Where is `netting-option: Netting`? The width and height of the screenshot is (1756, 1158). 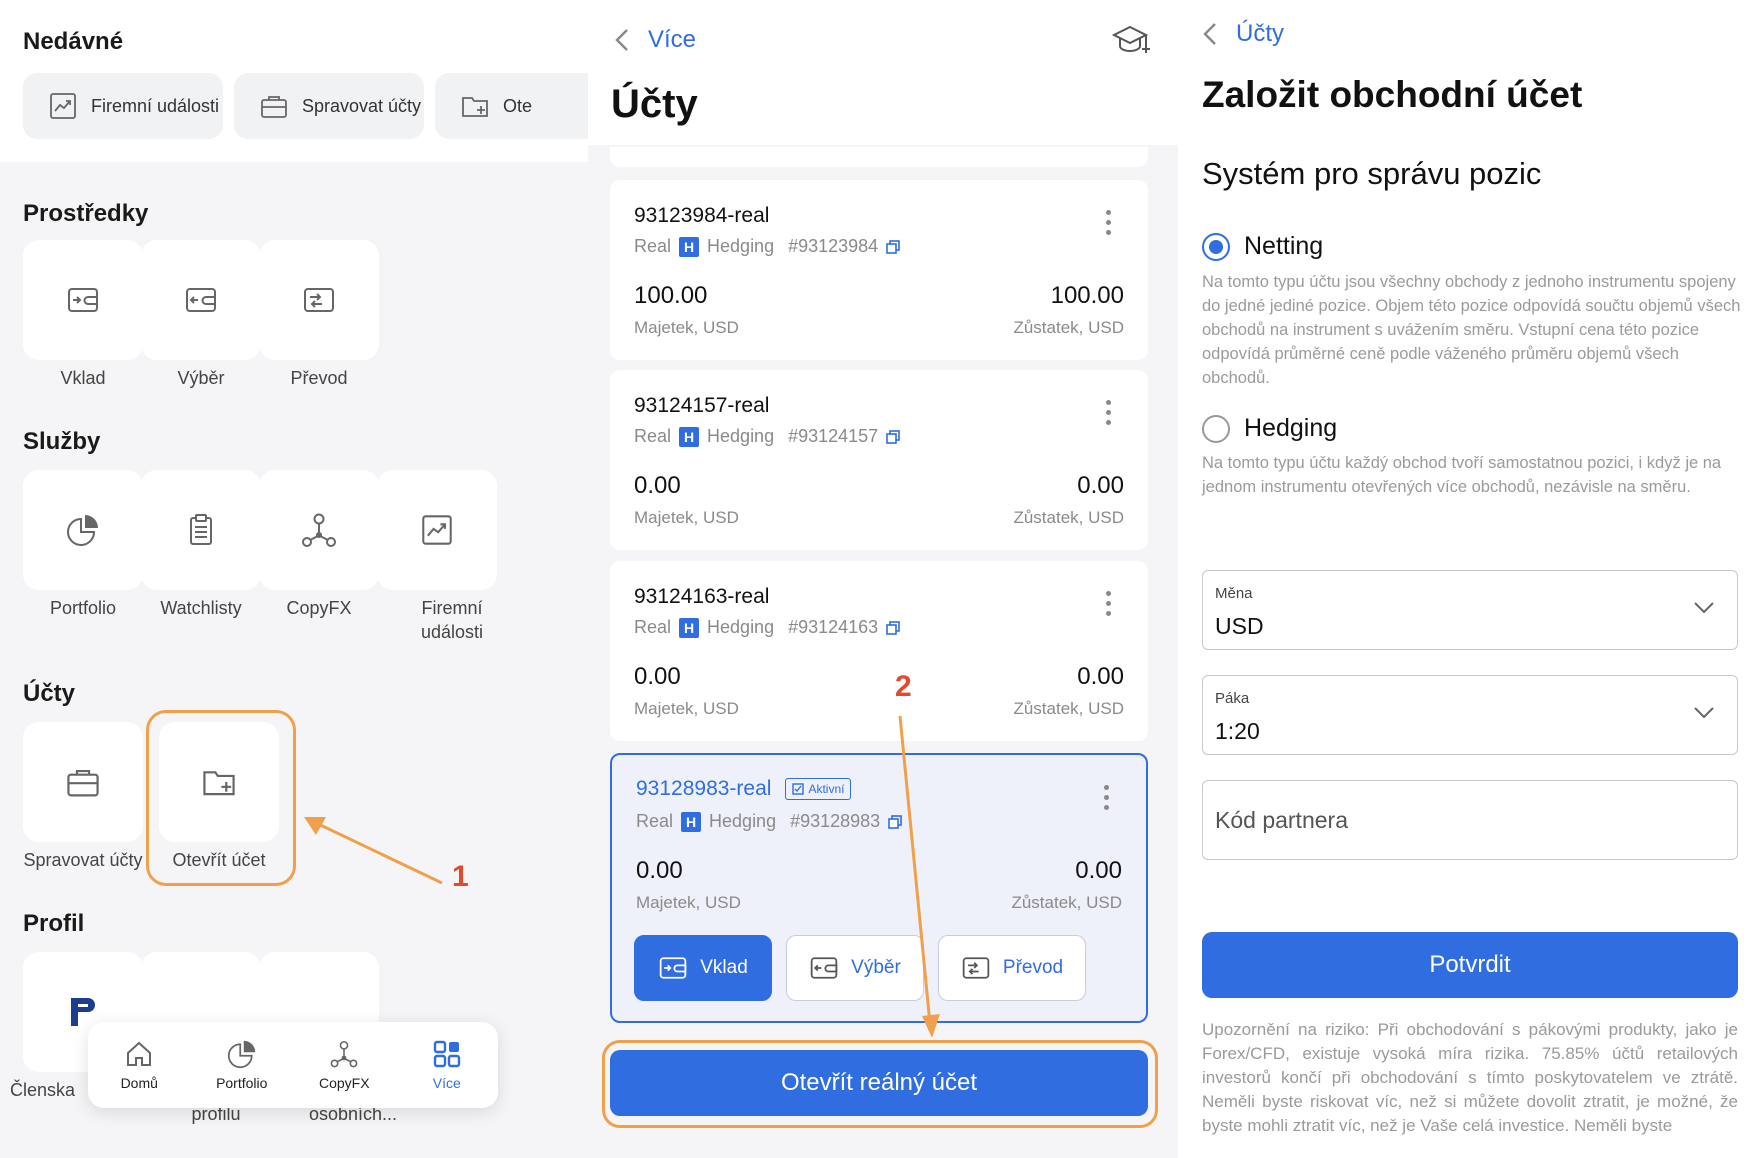 netting-option: Netting is located at coordinates (1262, 246).